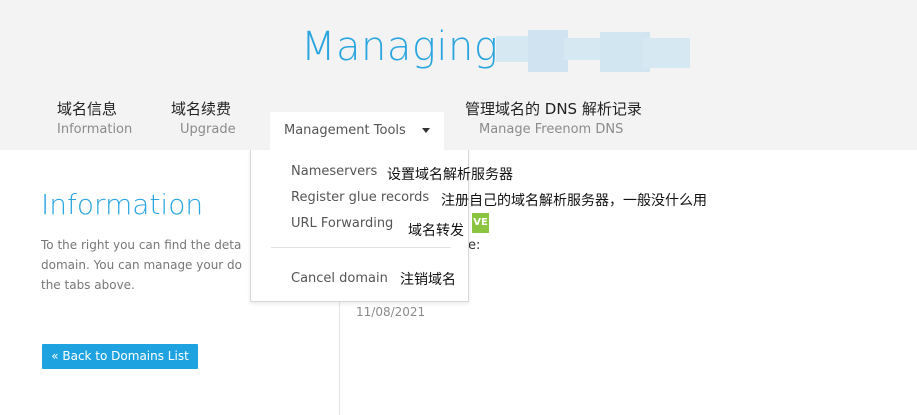  I want to click on status-badge: VE, so click(480, 223).